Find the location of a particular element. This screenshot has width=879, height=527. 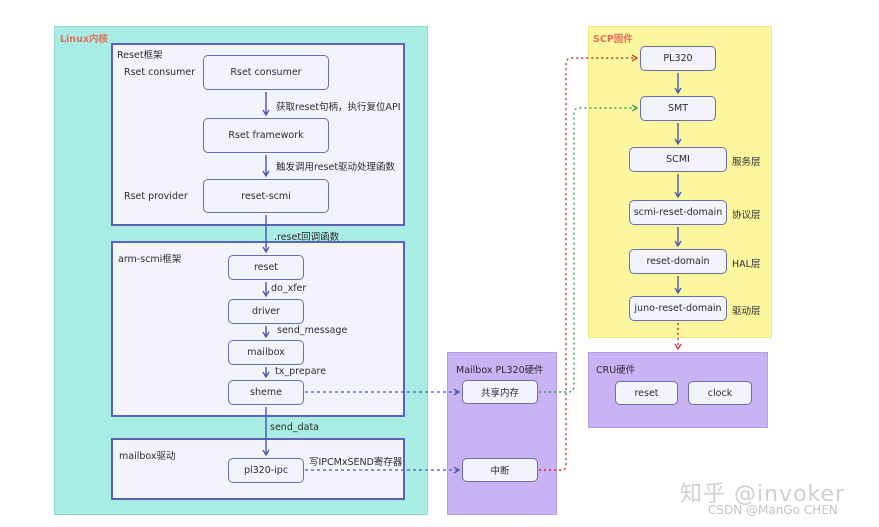

scmi-mailbox-box: mailbox is located at coordinates (266, 352).